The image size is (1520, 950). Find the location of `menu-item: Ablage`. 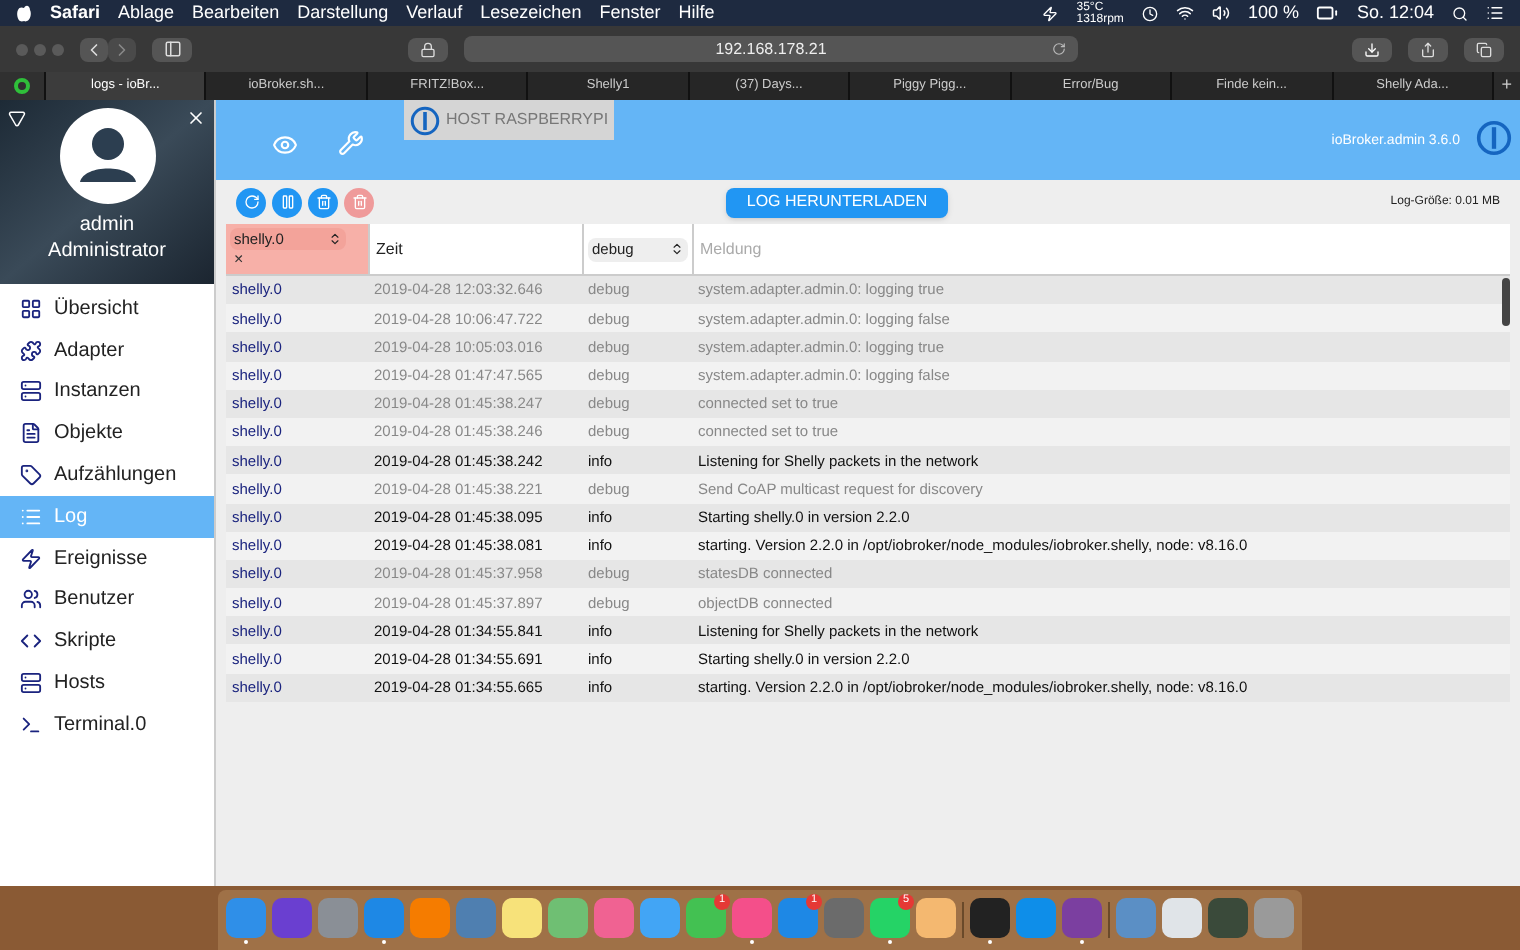

menu-item: Ablage is located at coordinates (146, 13).